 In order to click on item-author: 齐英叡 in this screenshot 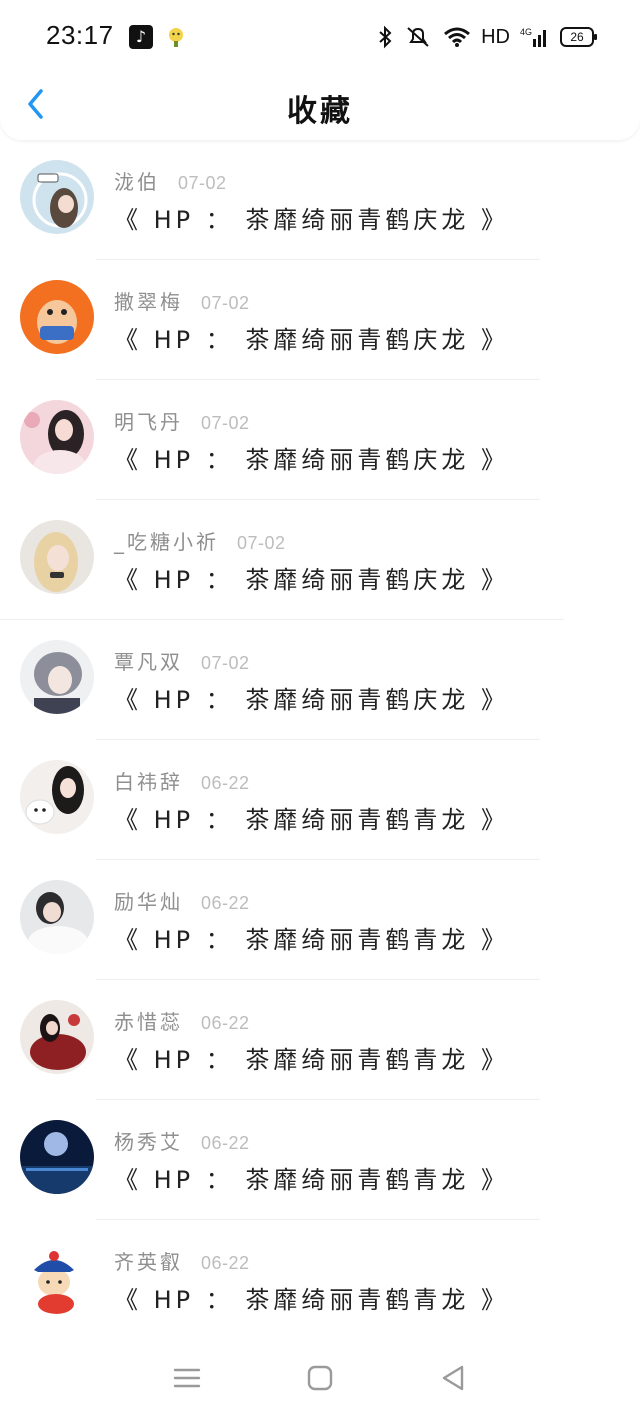, I will do `click(148, 1262)`.